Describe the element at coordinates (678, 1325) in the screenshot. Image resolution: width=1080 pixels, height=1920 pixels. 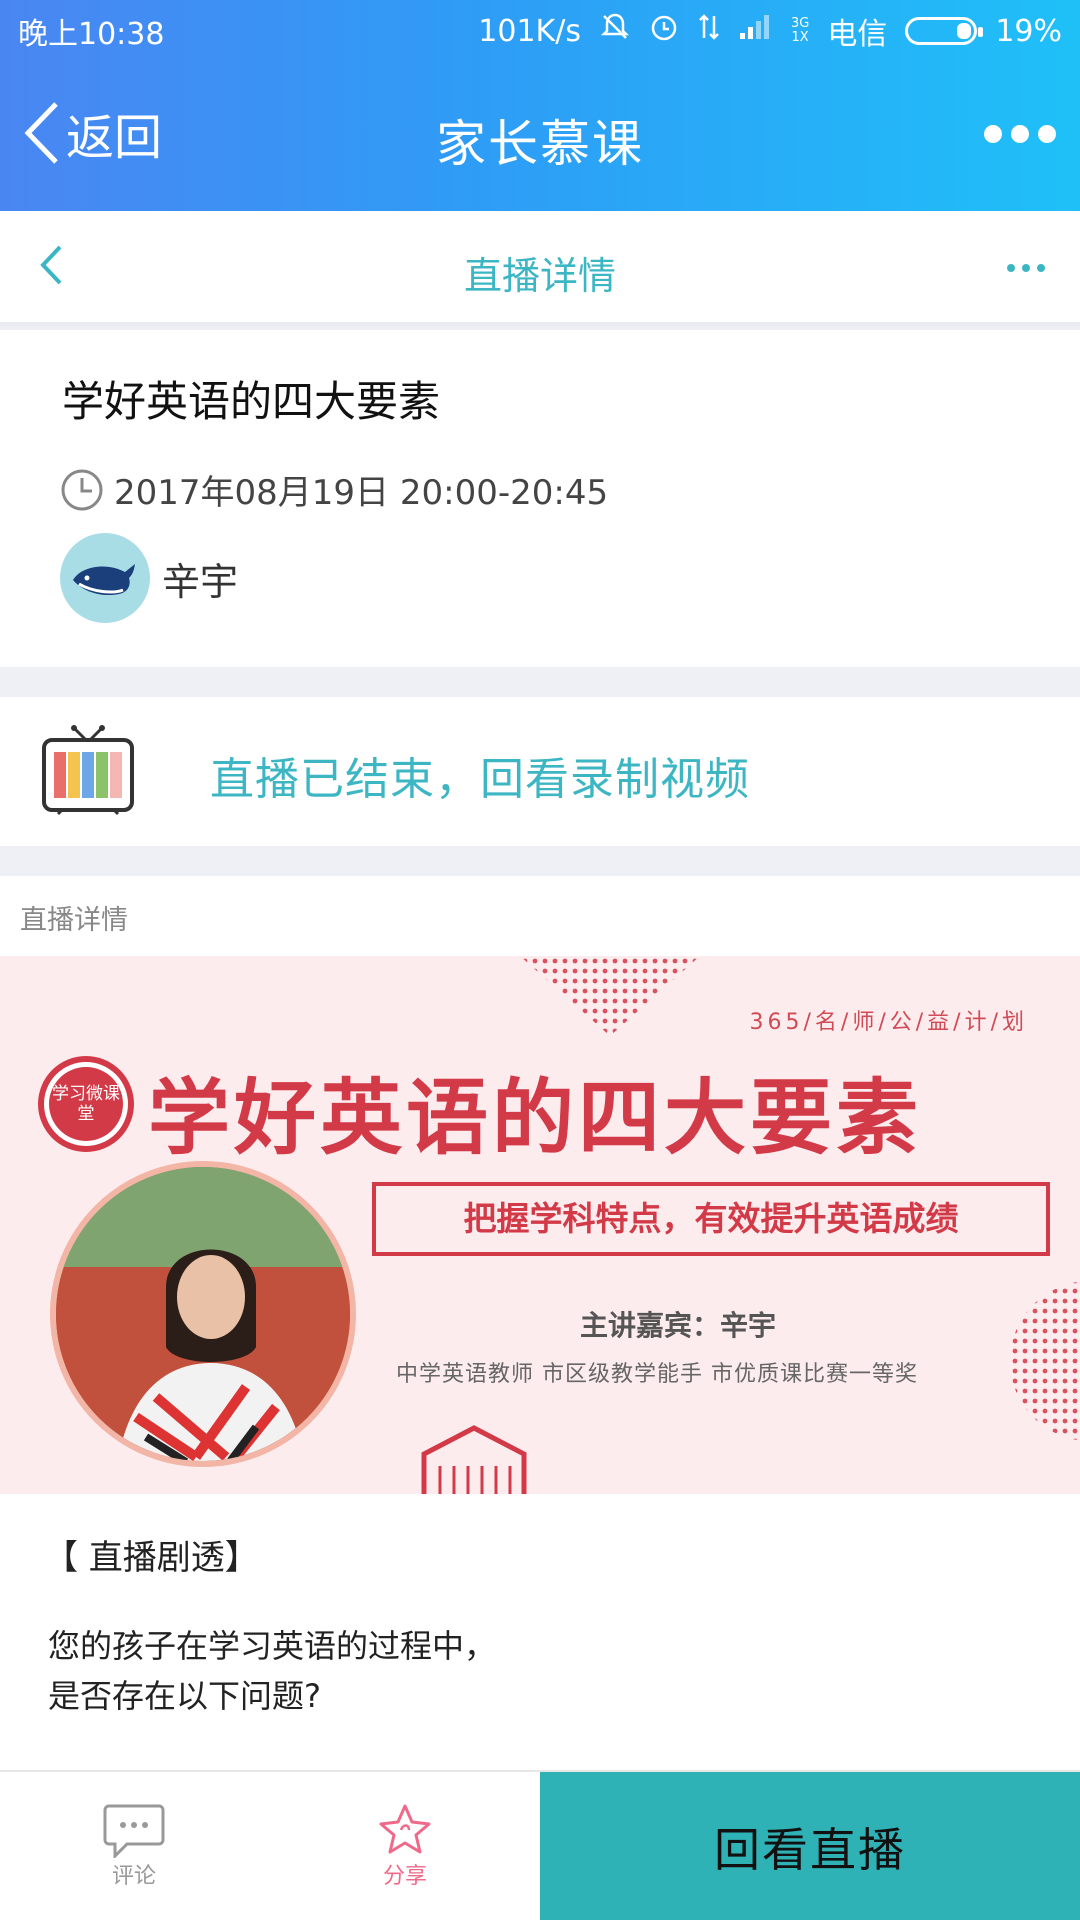
I see `banner-speaker: 主讲嘉宾：辛宇` at that location.